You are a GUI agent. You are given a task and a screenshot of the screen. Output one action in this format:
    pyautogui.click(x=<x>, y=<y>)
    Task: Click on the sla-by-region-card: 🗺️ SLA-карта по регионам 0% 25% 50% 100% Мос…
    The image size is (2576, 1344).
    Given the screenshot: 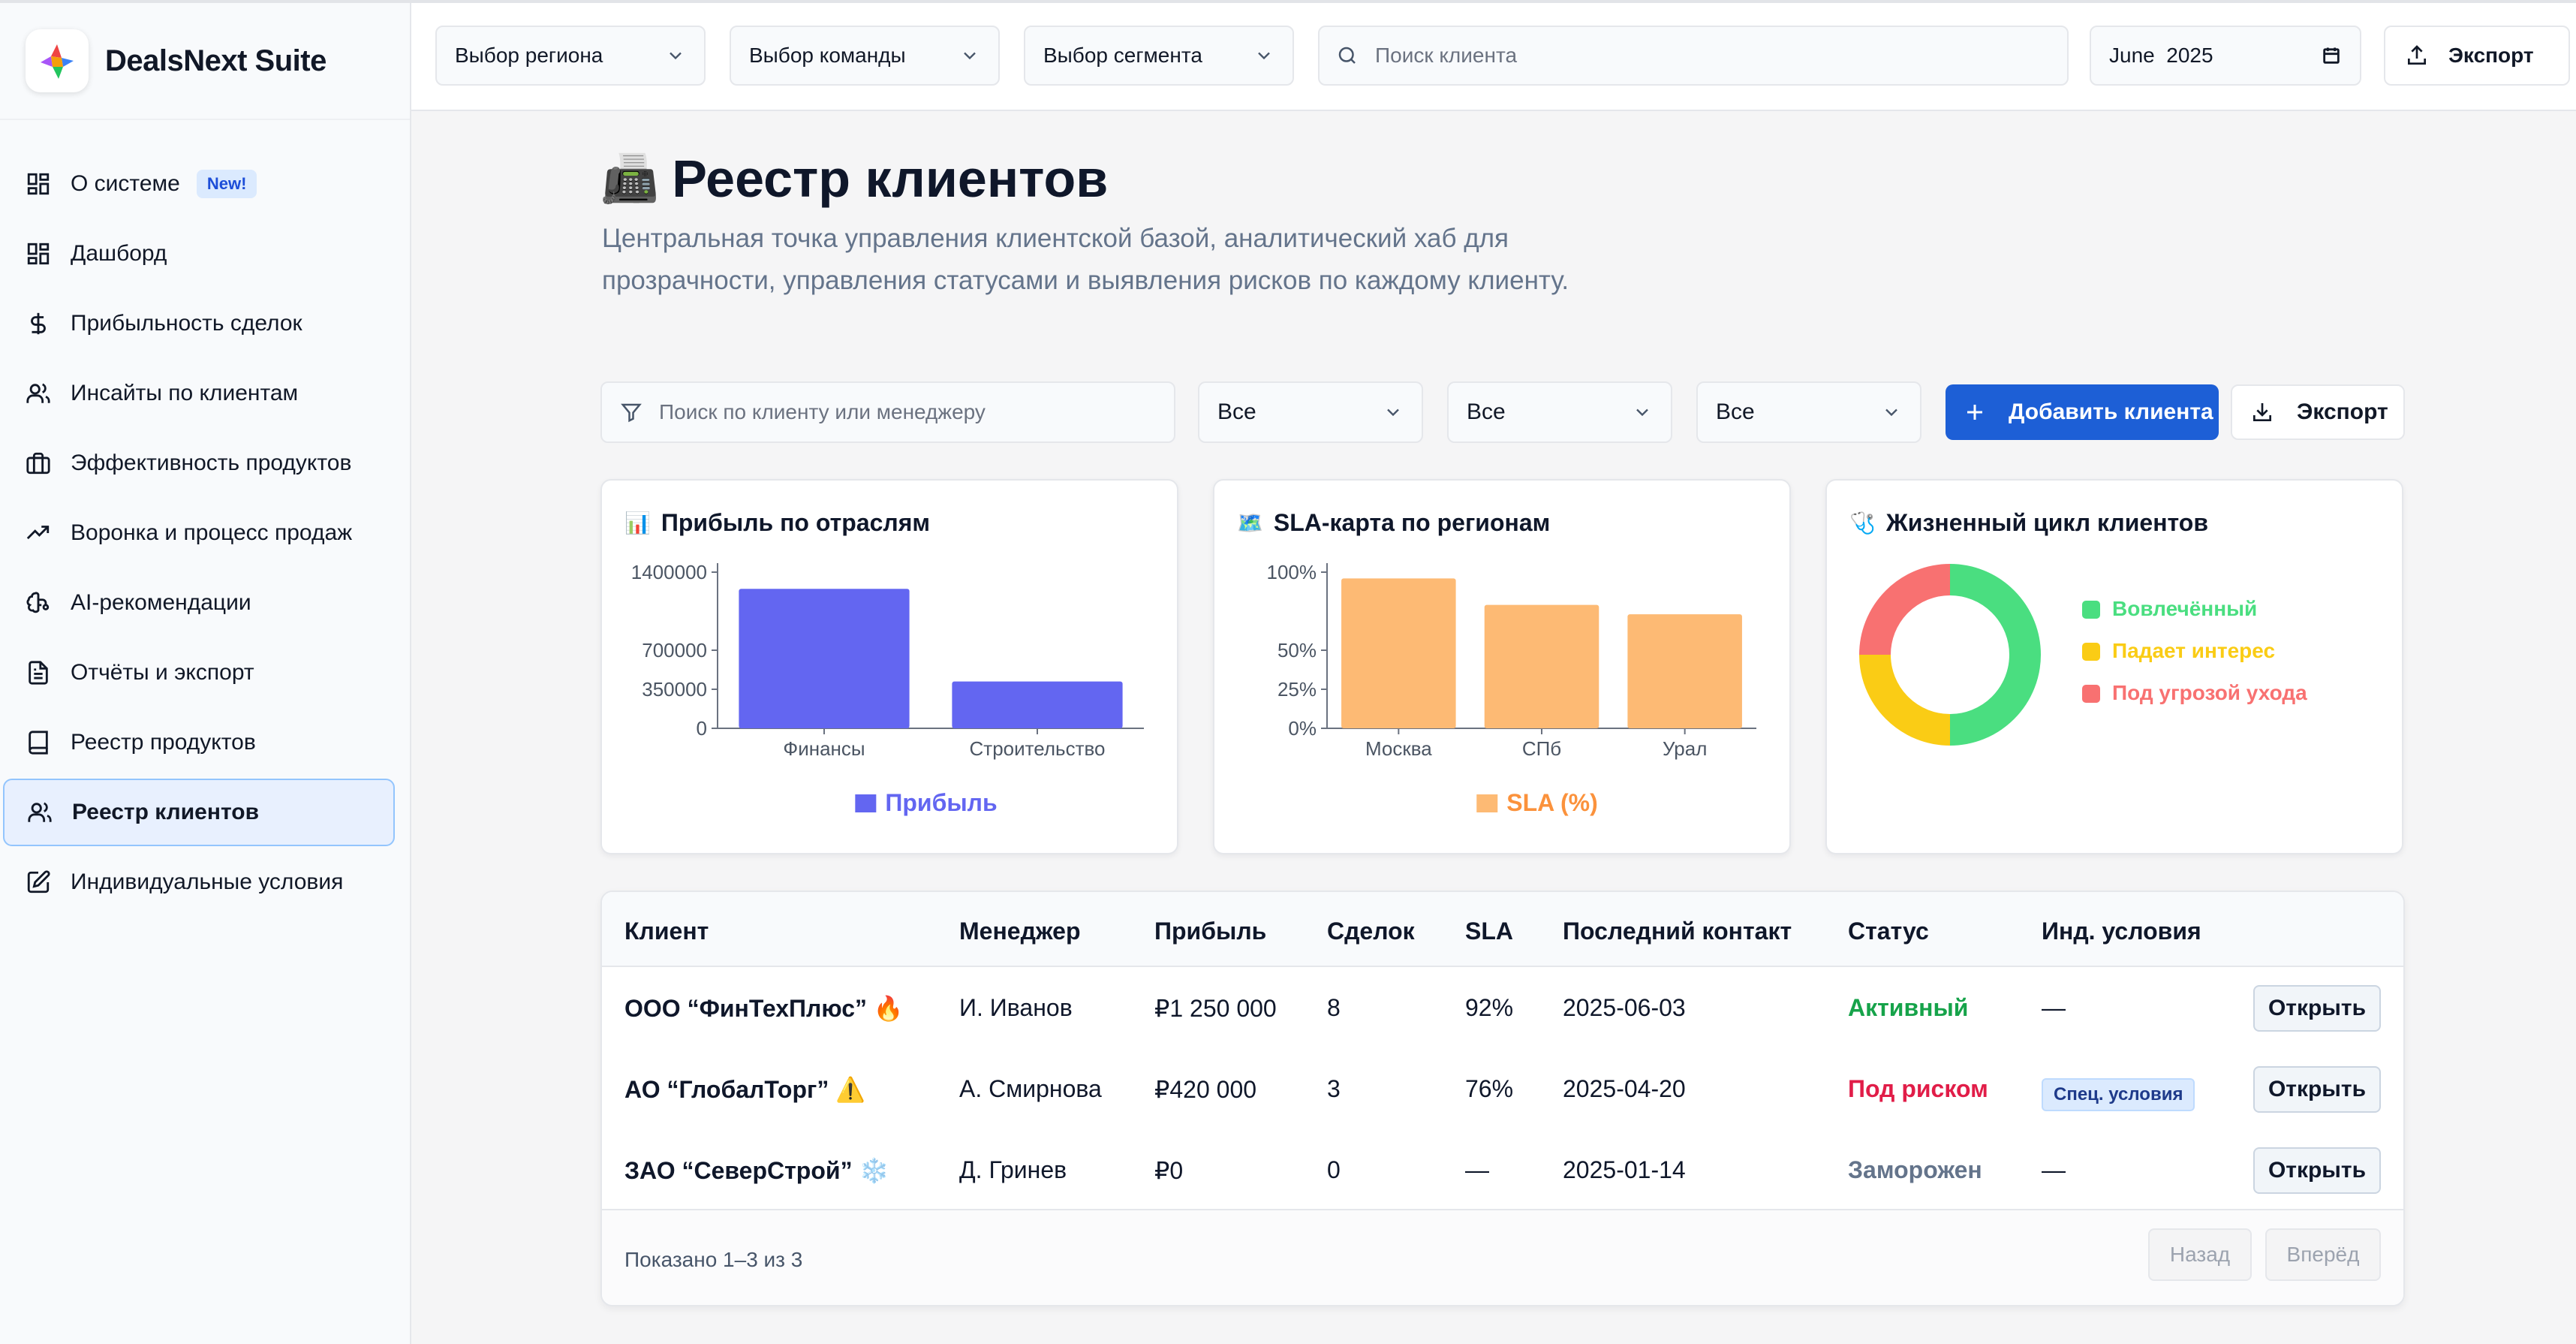 What is the action you would take?
    pyautogui.click(x=1502, y=666)
    